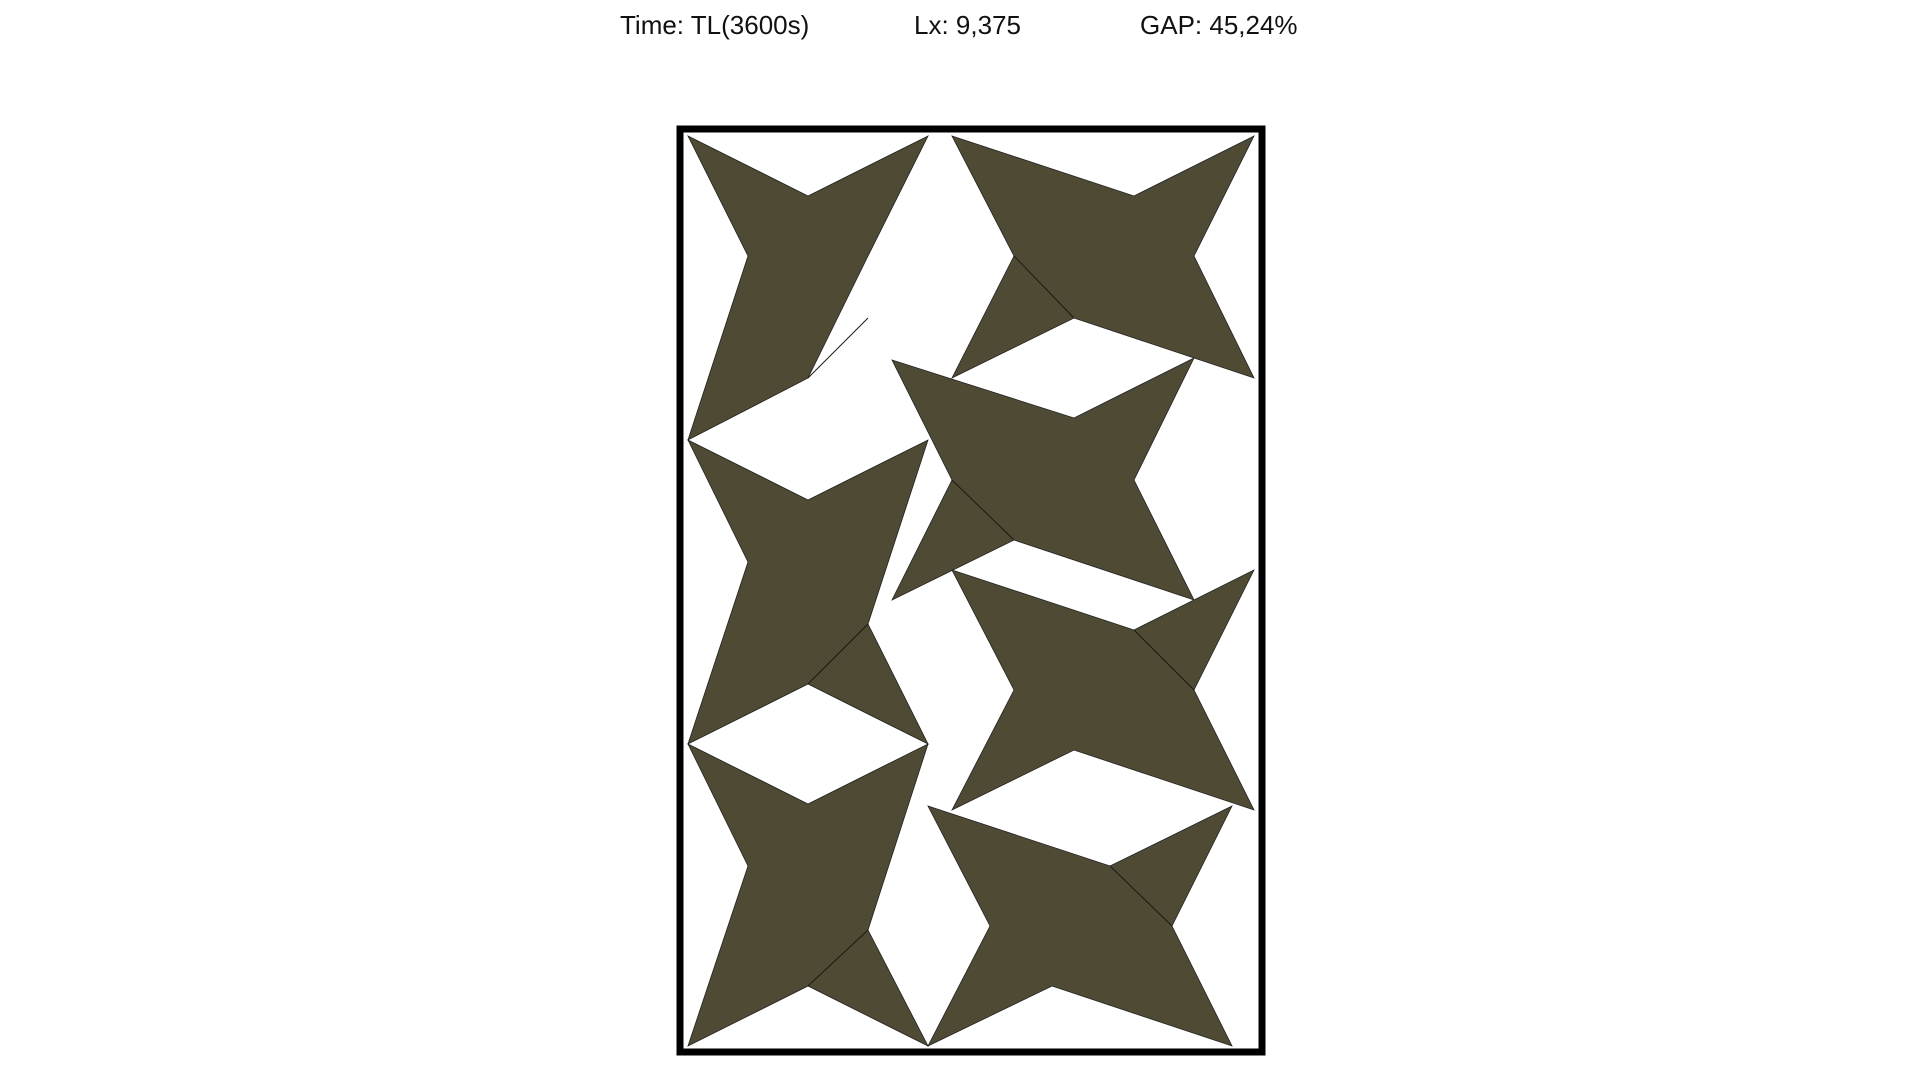  I want to click on star-bottom-right, so click(1080, 926).